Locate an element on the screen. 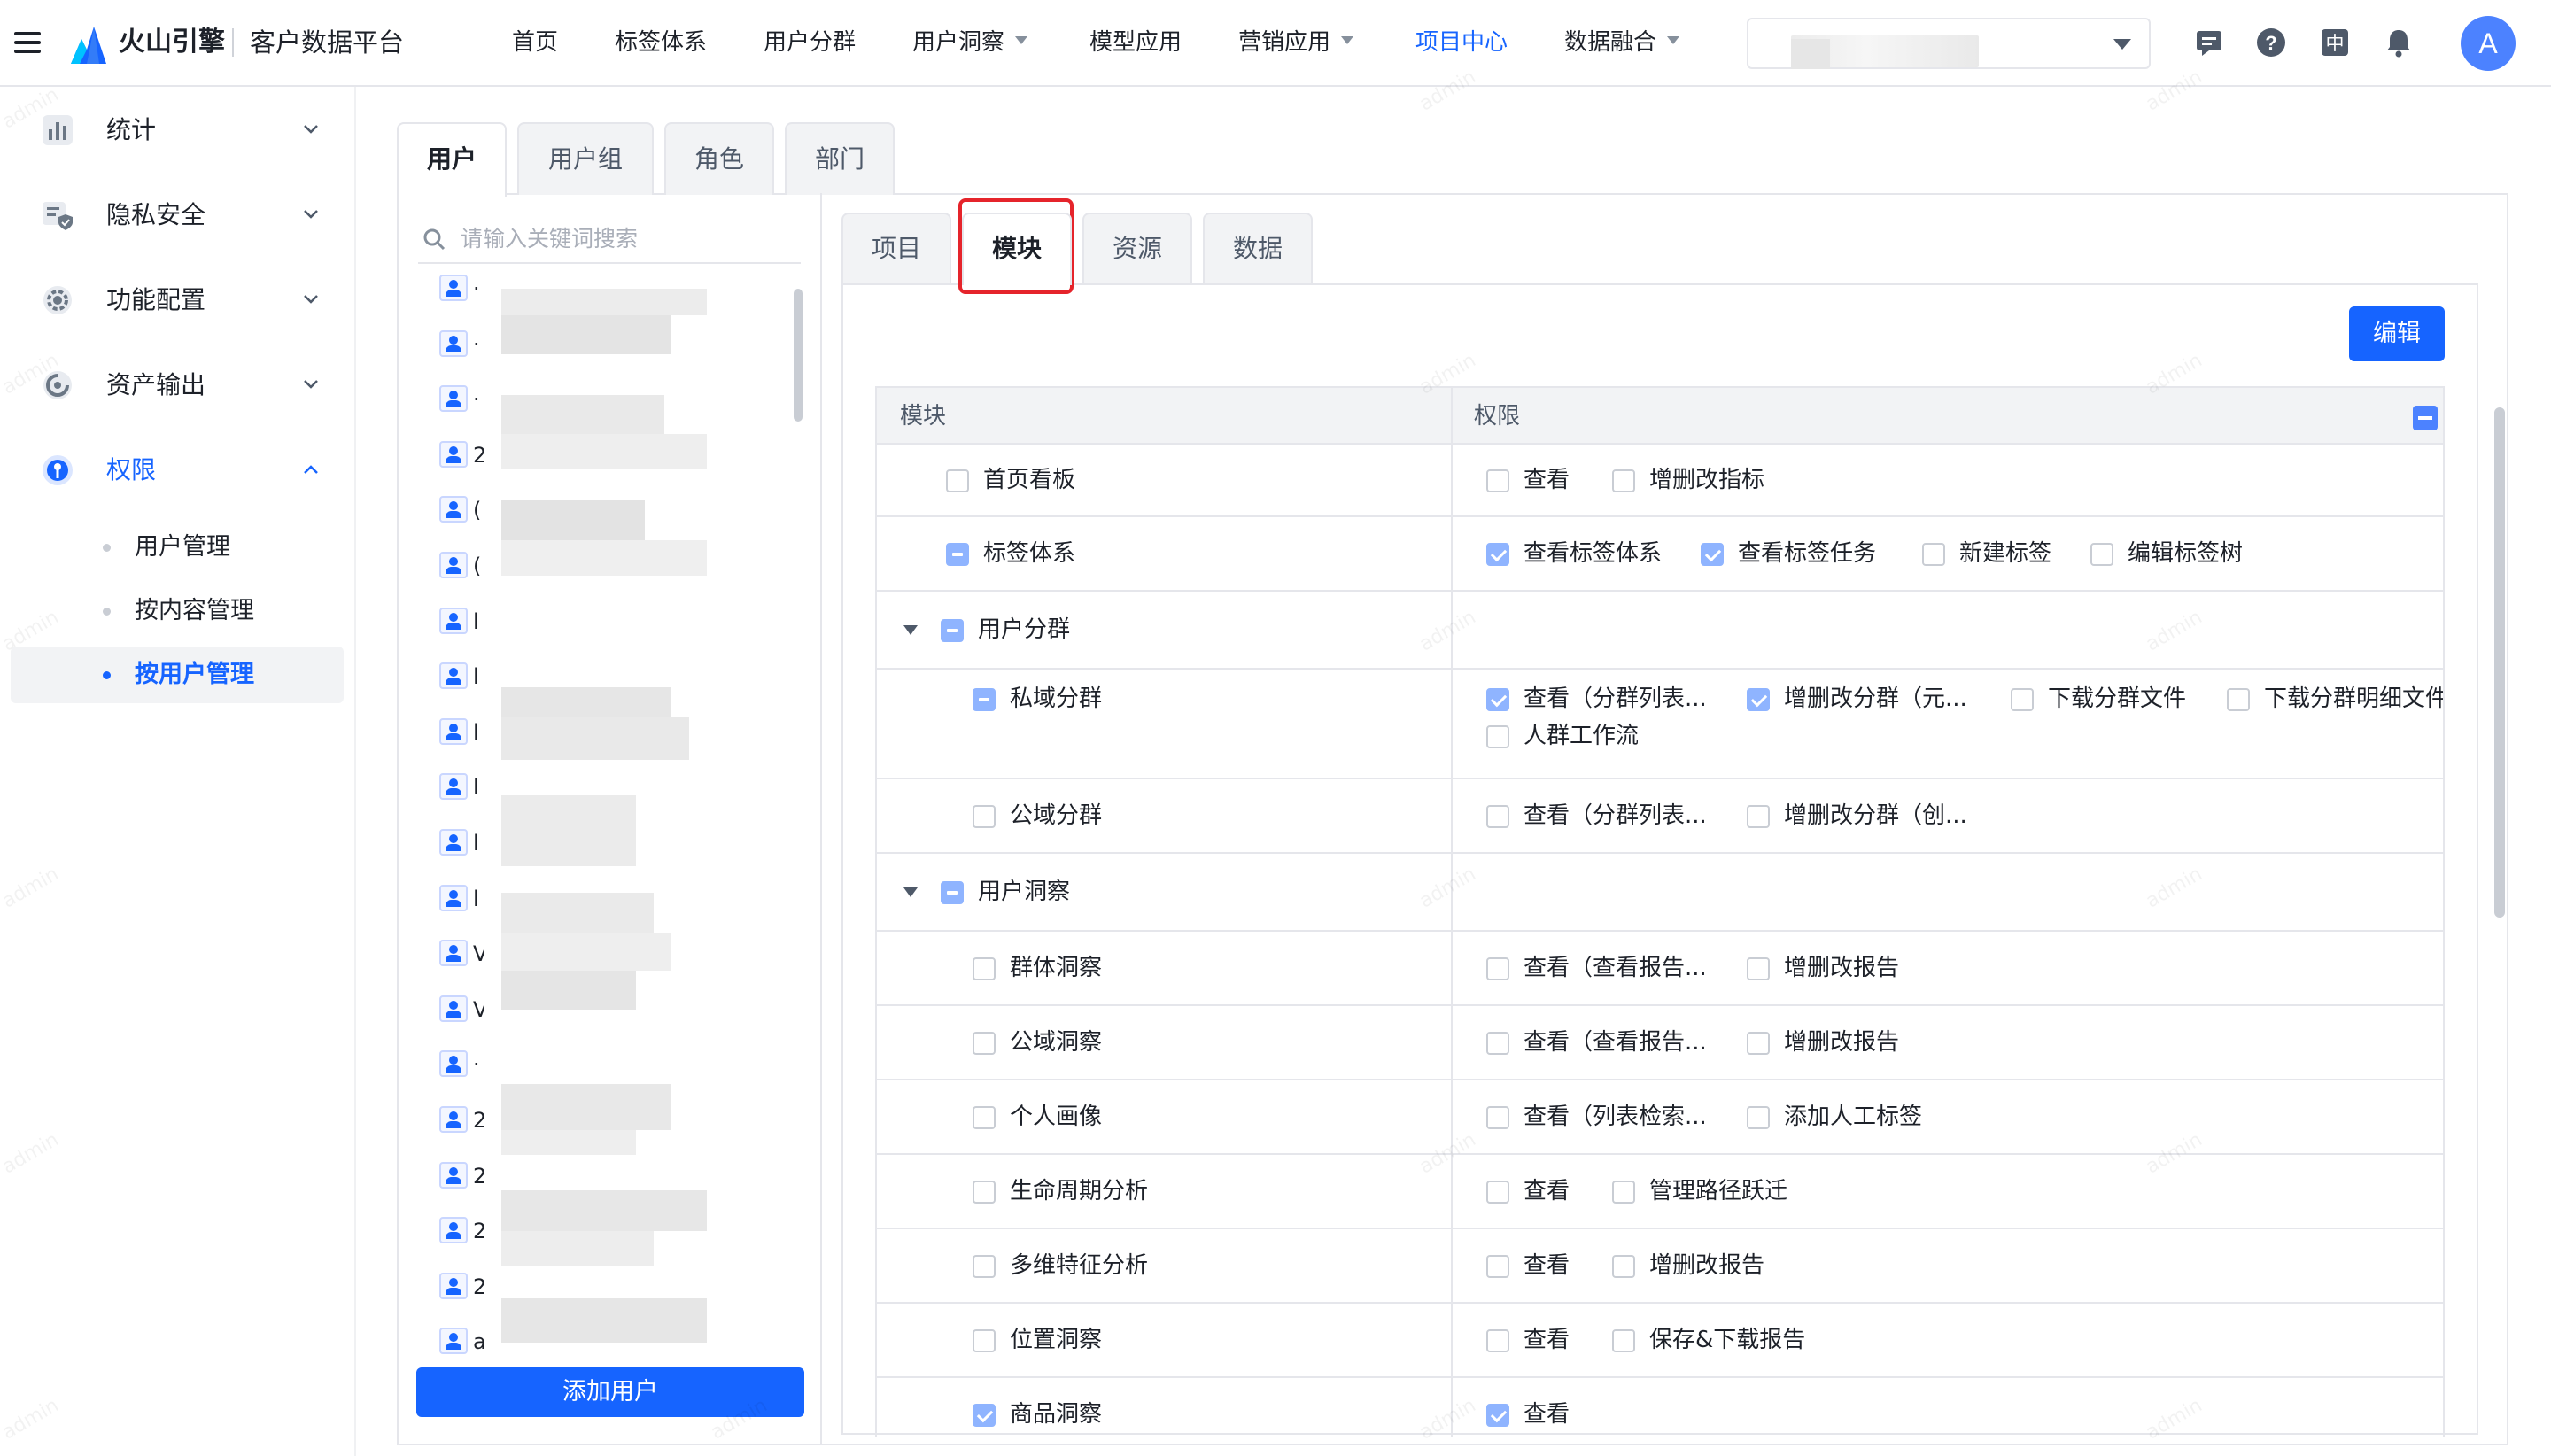 The height and width of the screenshot is (1456, 2551). bell-icon is located at coordinates (2399, 42).